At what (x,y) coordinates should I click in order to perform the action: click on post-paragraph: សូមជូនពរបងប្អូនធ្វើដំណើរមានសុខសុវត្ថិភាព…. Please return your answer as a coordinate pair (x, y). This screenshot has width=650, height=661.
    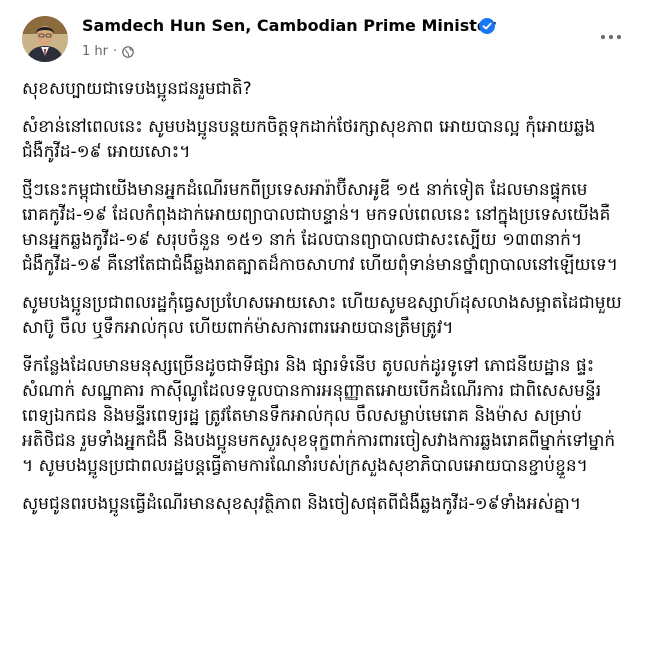
    Looking at the image, I should click on (302, 504).